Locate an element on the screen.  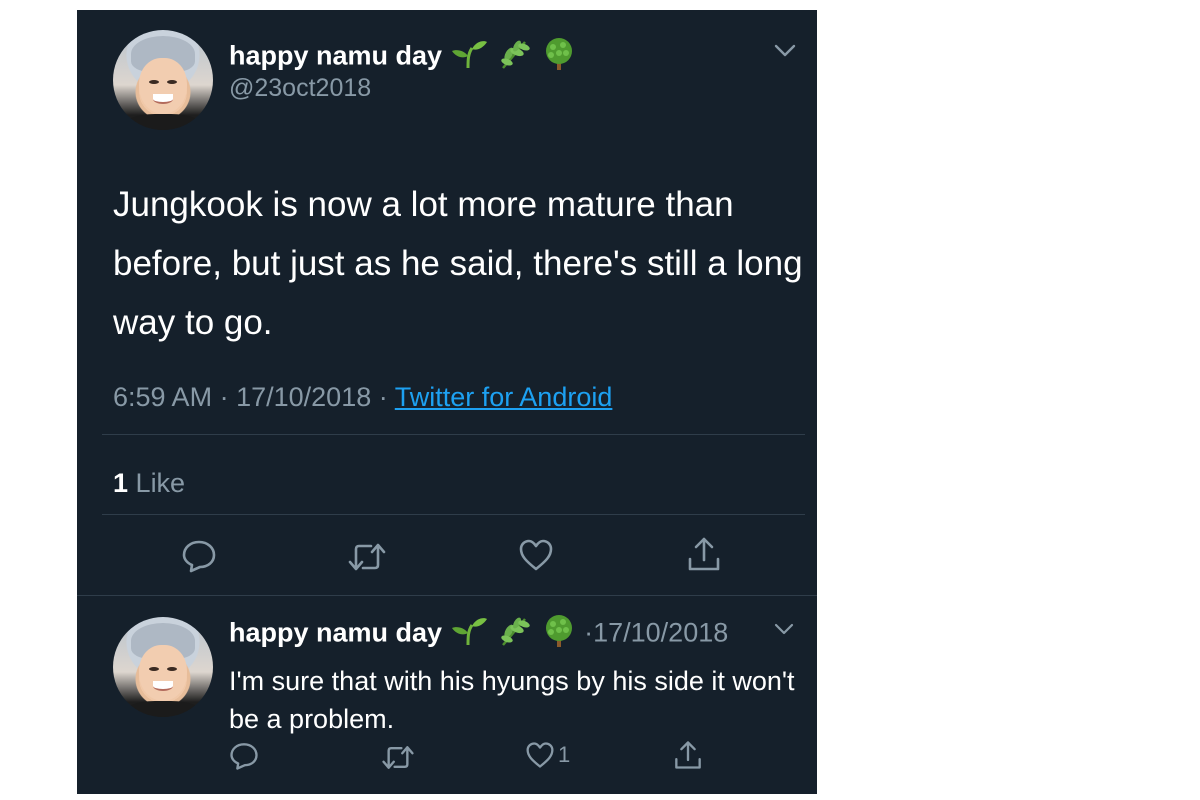
reply-reply-button is located at coordinates (244, 756).